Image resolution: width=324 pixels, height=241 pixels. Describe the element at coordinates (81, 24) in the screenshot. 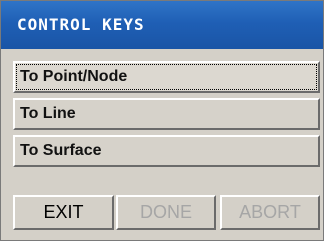

I see `window-title: CONTROL KEYS` at that location.